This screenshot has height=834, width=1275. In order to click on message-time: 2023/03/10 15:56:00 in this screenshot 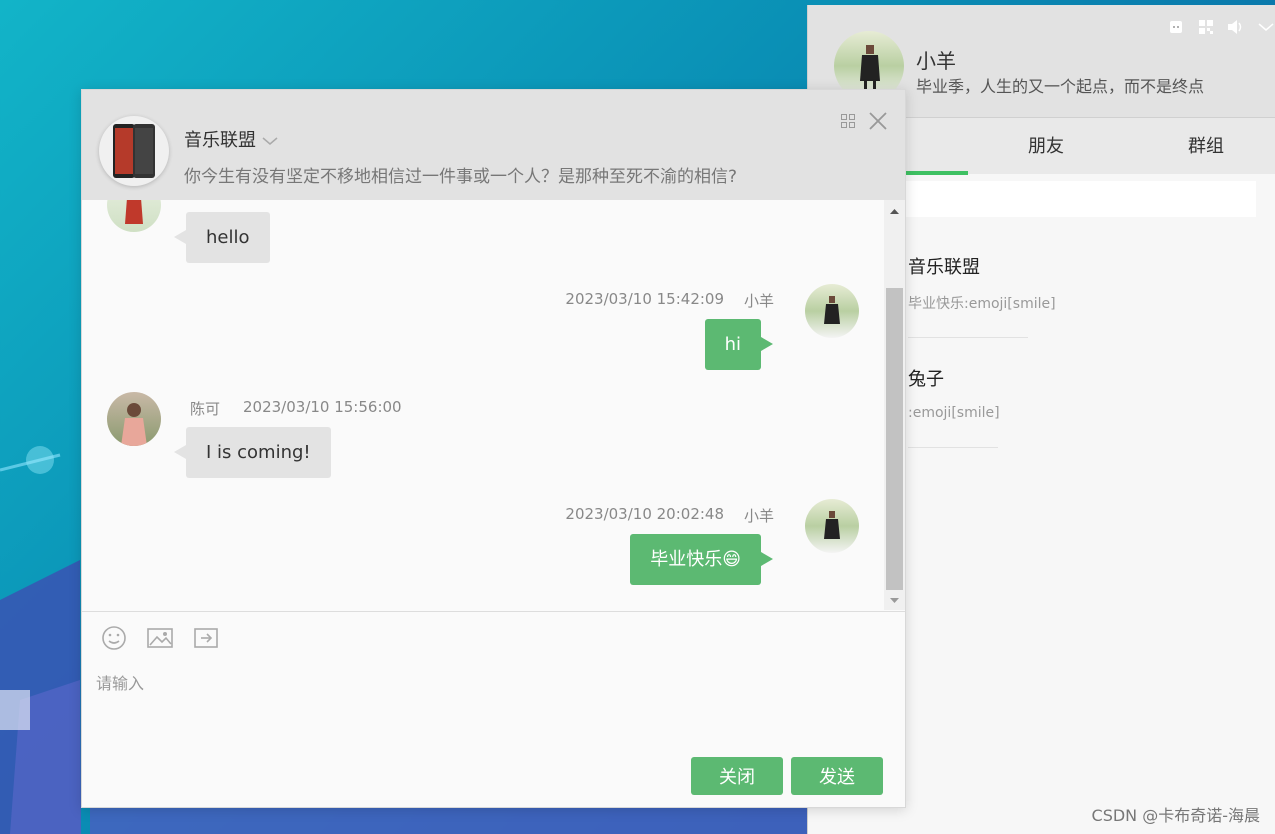, I will do `click(322, 407)`.